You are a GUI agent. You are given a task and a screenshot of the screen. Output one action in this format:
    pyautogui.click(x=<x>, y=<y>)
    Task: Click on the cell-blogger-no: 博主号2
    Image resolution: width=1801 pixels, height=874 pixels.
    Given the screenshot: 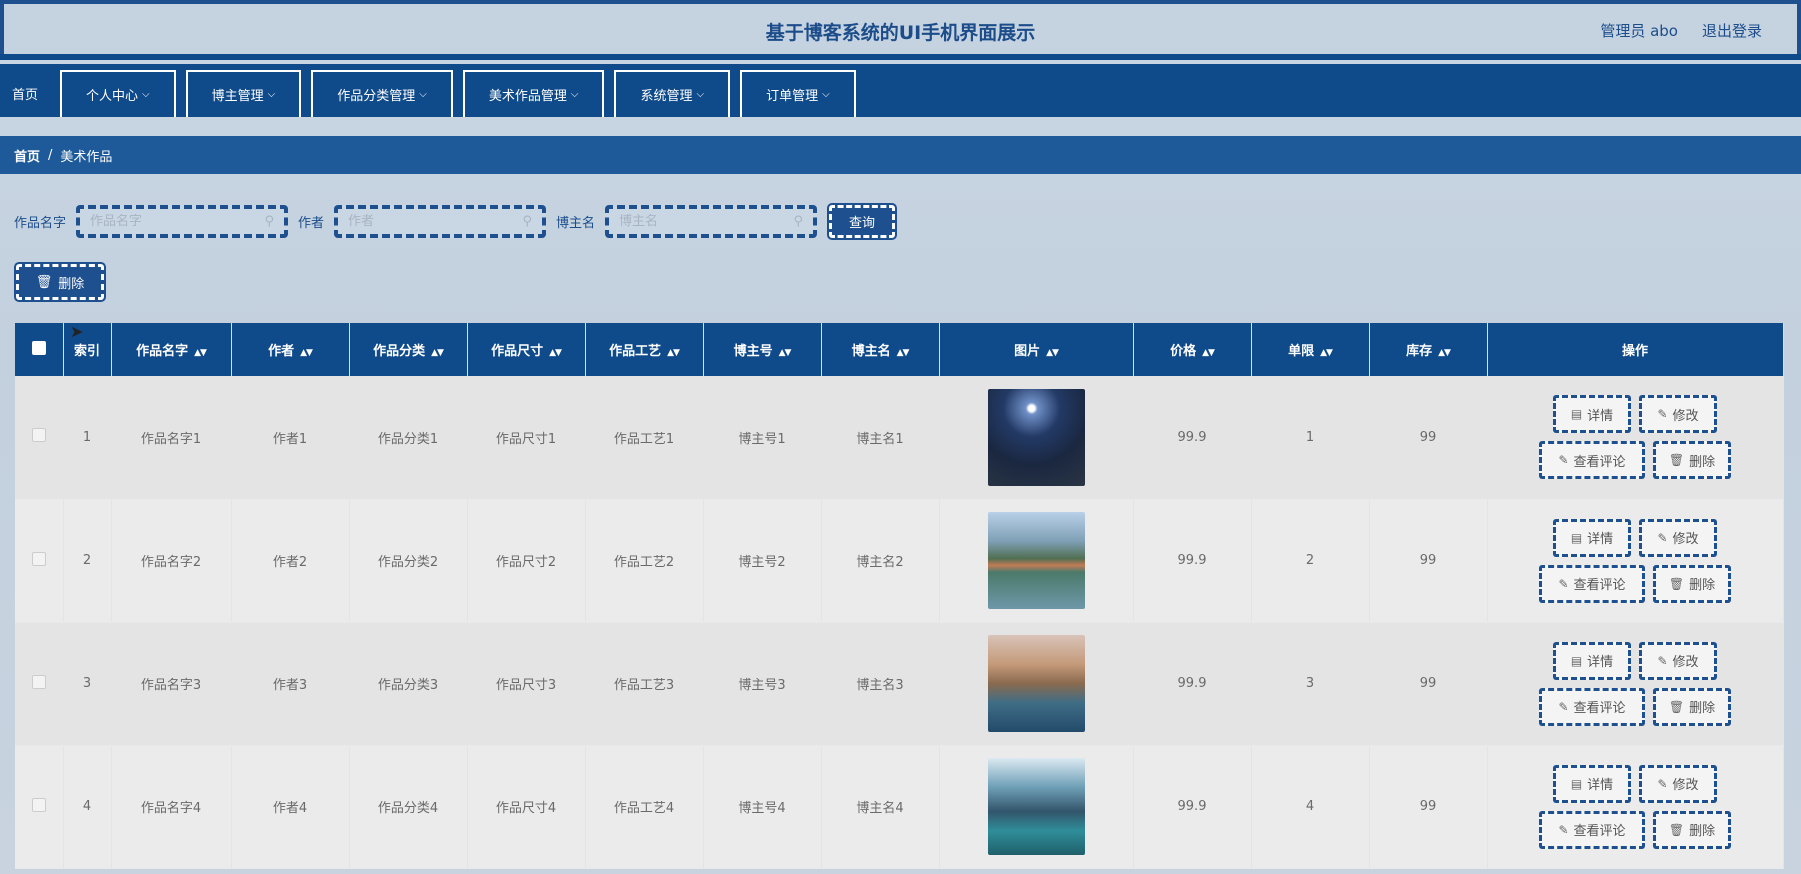 What is the action you would take?
    pyautogui.click(x=762, y=561)
    